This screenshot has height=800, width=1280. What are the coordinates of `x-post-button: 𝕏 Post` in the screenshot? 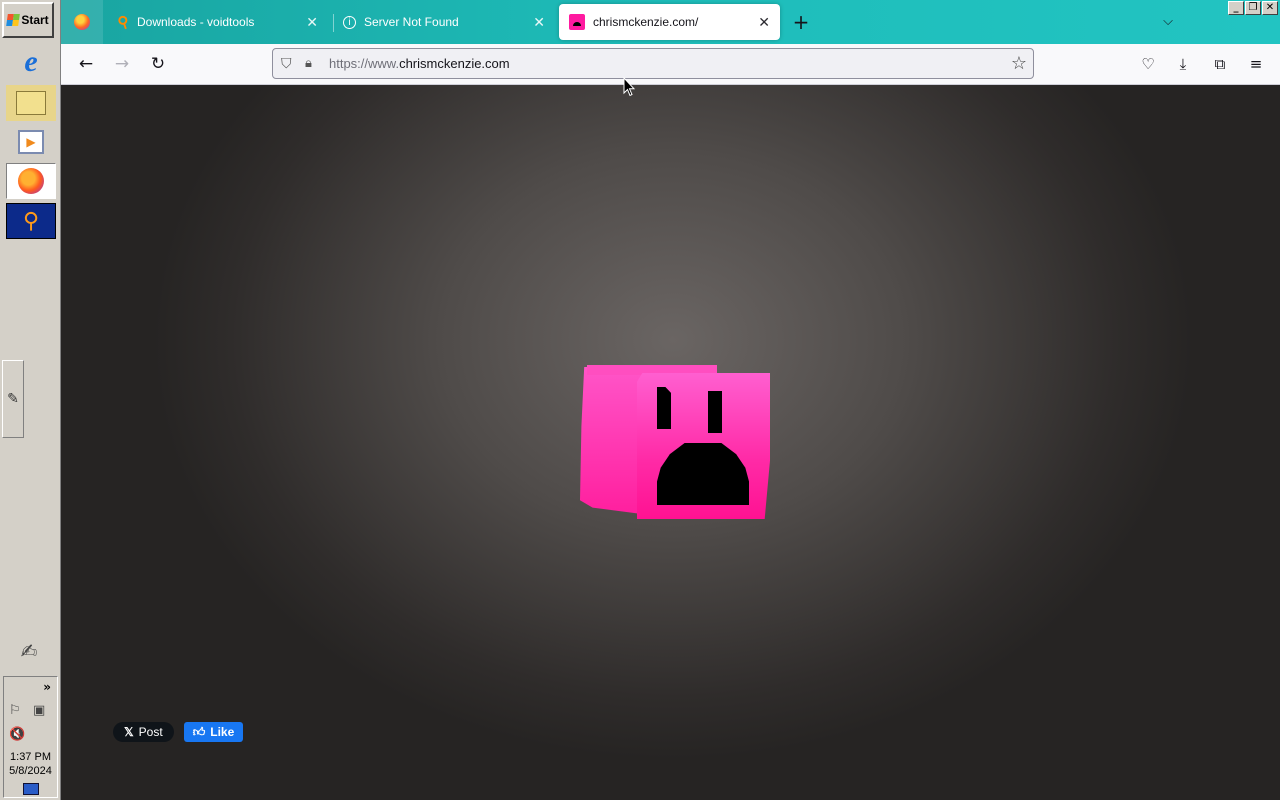 It's located at (143, 732).